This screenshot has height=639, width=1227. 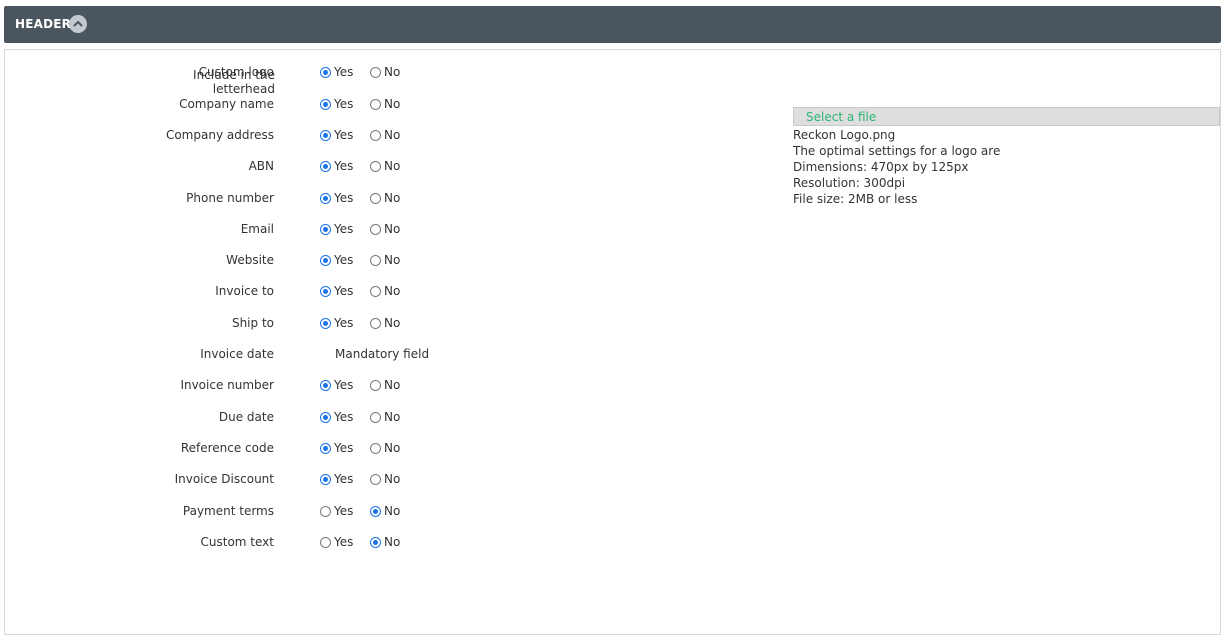 I want to click on option-row-label: Company name, so click(x=226, y=104).